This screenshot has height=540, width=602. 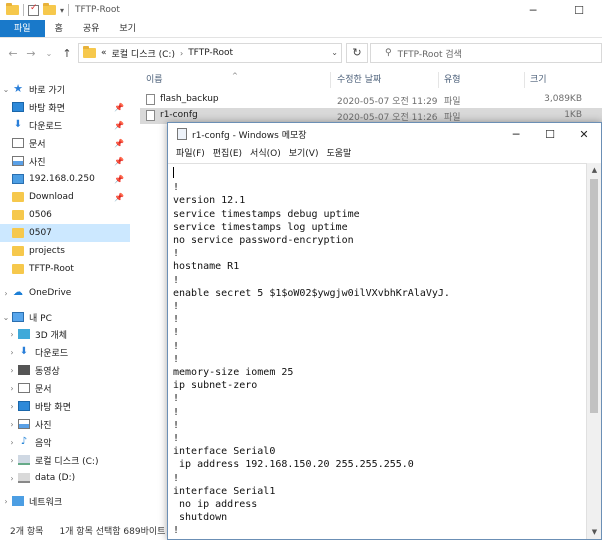 What do you see at coordinates (65, 460) in the screenshot?
I see `sidebar-item-local-disk: › 로컬 디스크 (C:)` at bounding box center [65, 460].